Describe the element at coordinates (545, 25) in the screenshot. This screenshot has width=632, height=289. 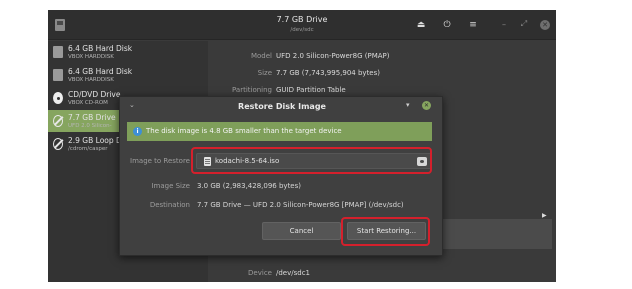
I see `close-icon: ✕` at that location.